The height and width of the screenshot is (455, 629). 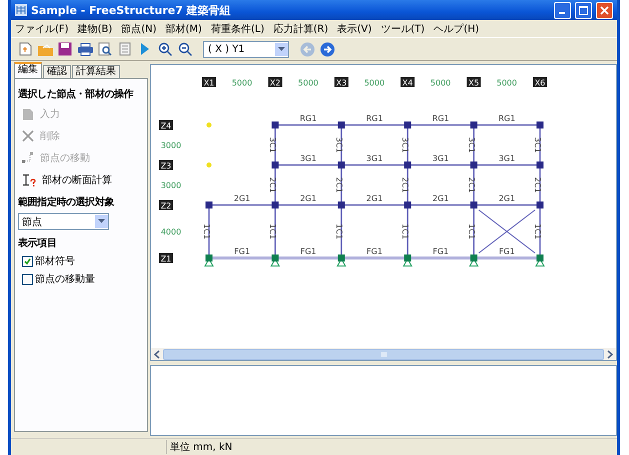 What do you see at coordinates (81, 180) in the screenshot?
I see `action-item: 部材の断面計算` at bounding box center [81, 180].